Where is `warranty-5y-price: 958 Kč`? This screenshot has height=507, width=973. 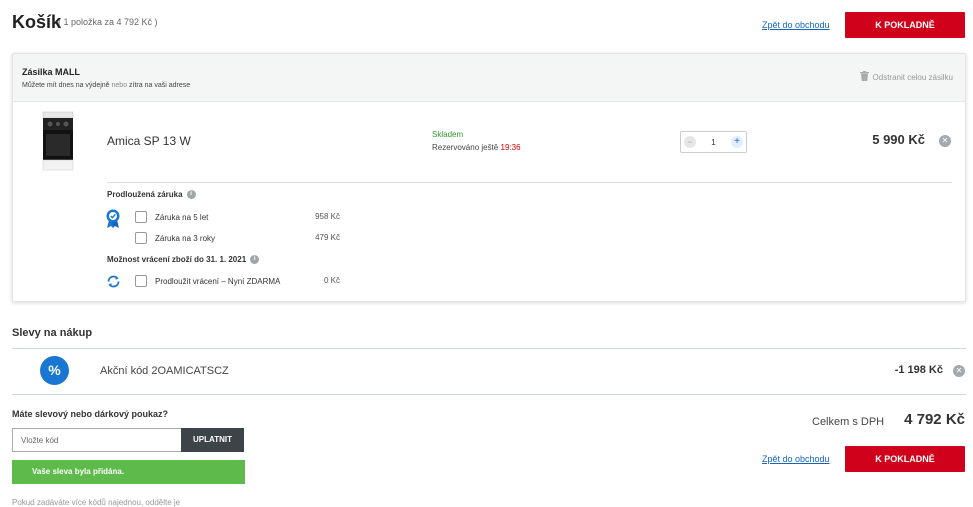
warranty-5y-price: 958 Kč is located at coordinates (327, 216).